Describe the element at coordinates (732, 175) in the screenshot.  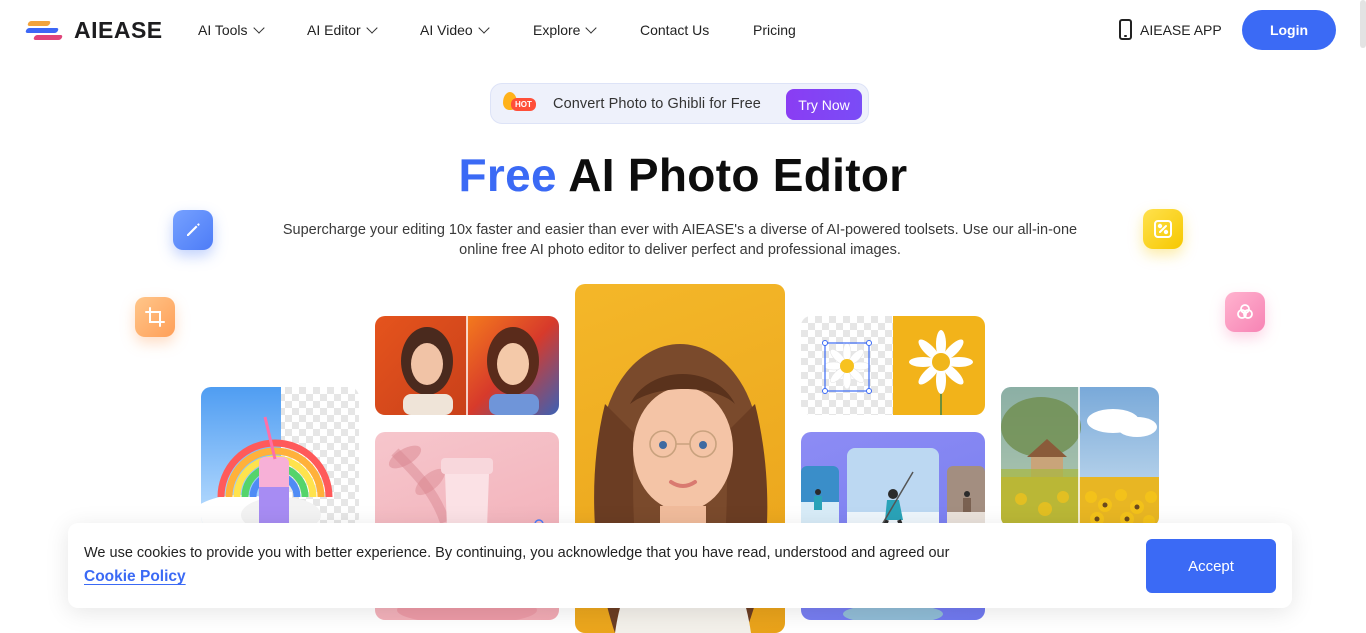
I see `title-rest: AI Photo Editor` at that location.